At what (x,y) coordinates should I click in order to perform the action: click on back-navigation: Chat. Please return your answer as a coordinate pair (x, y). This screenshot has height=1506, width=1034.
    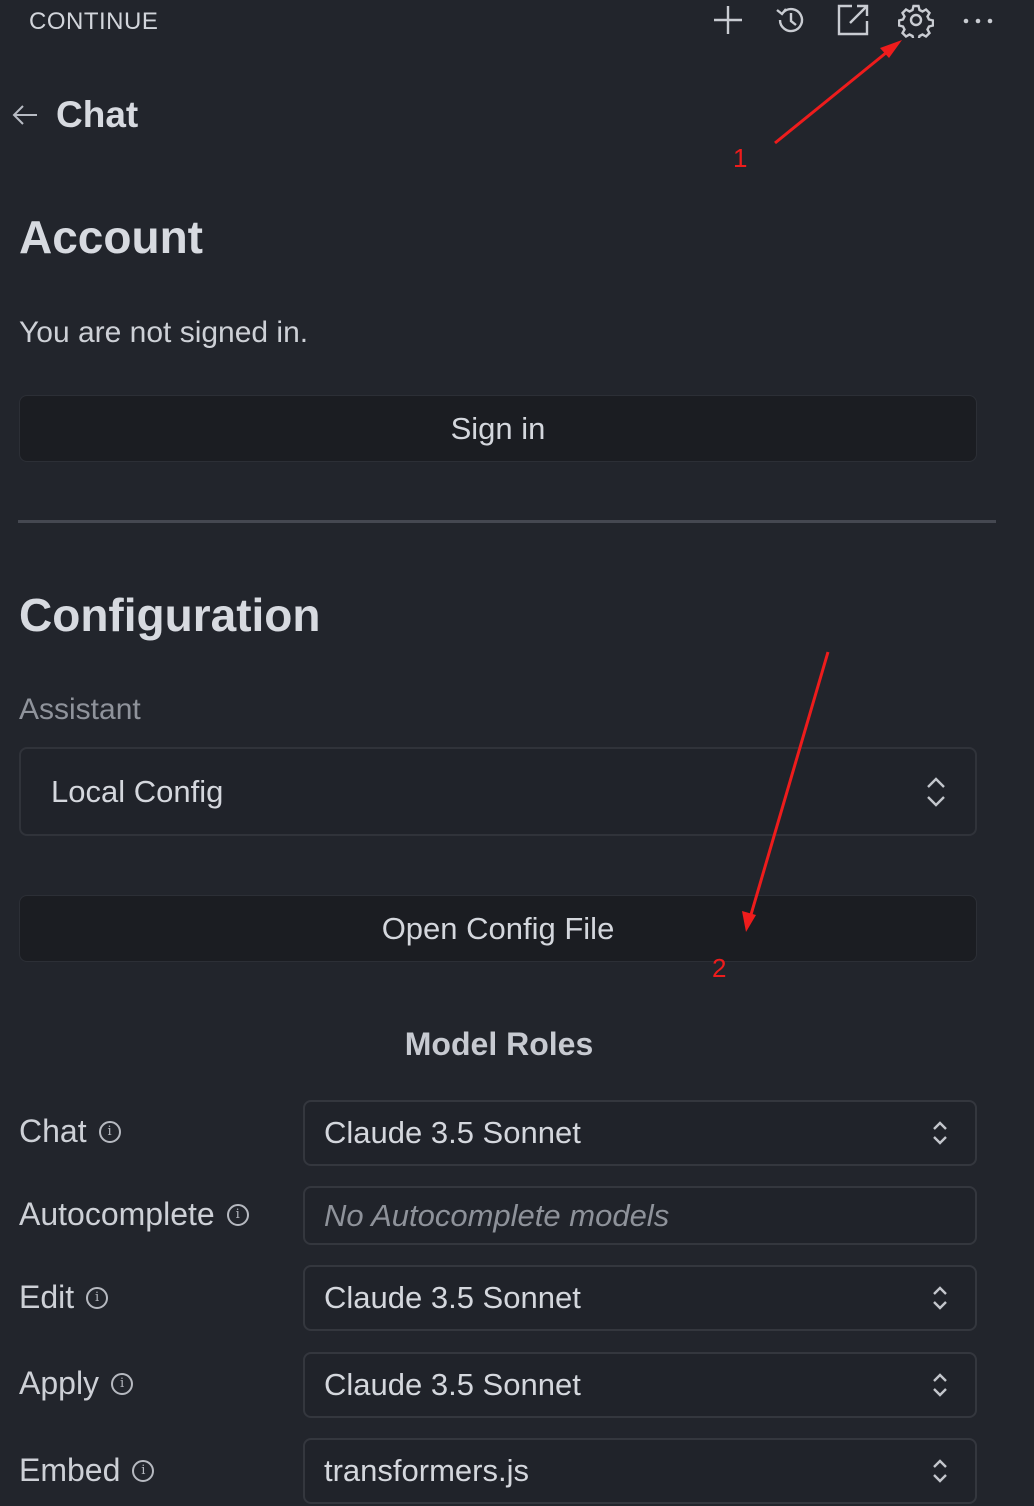
    Looking at the image, I should click on (74, 115).